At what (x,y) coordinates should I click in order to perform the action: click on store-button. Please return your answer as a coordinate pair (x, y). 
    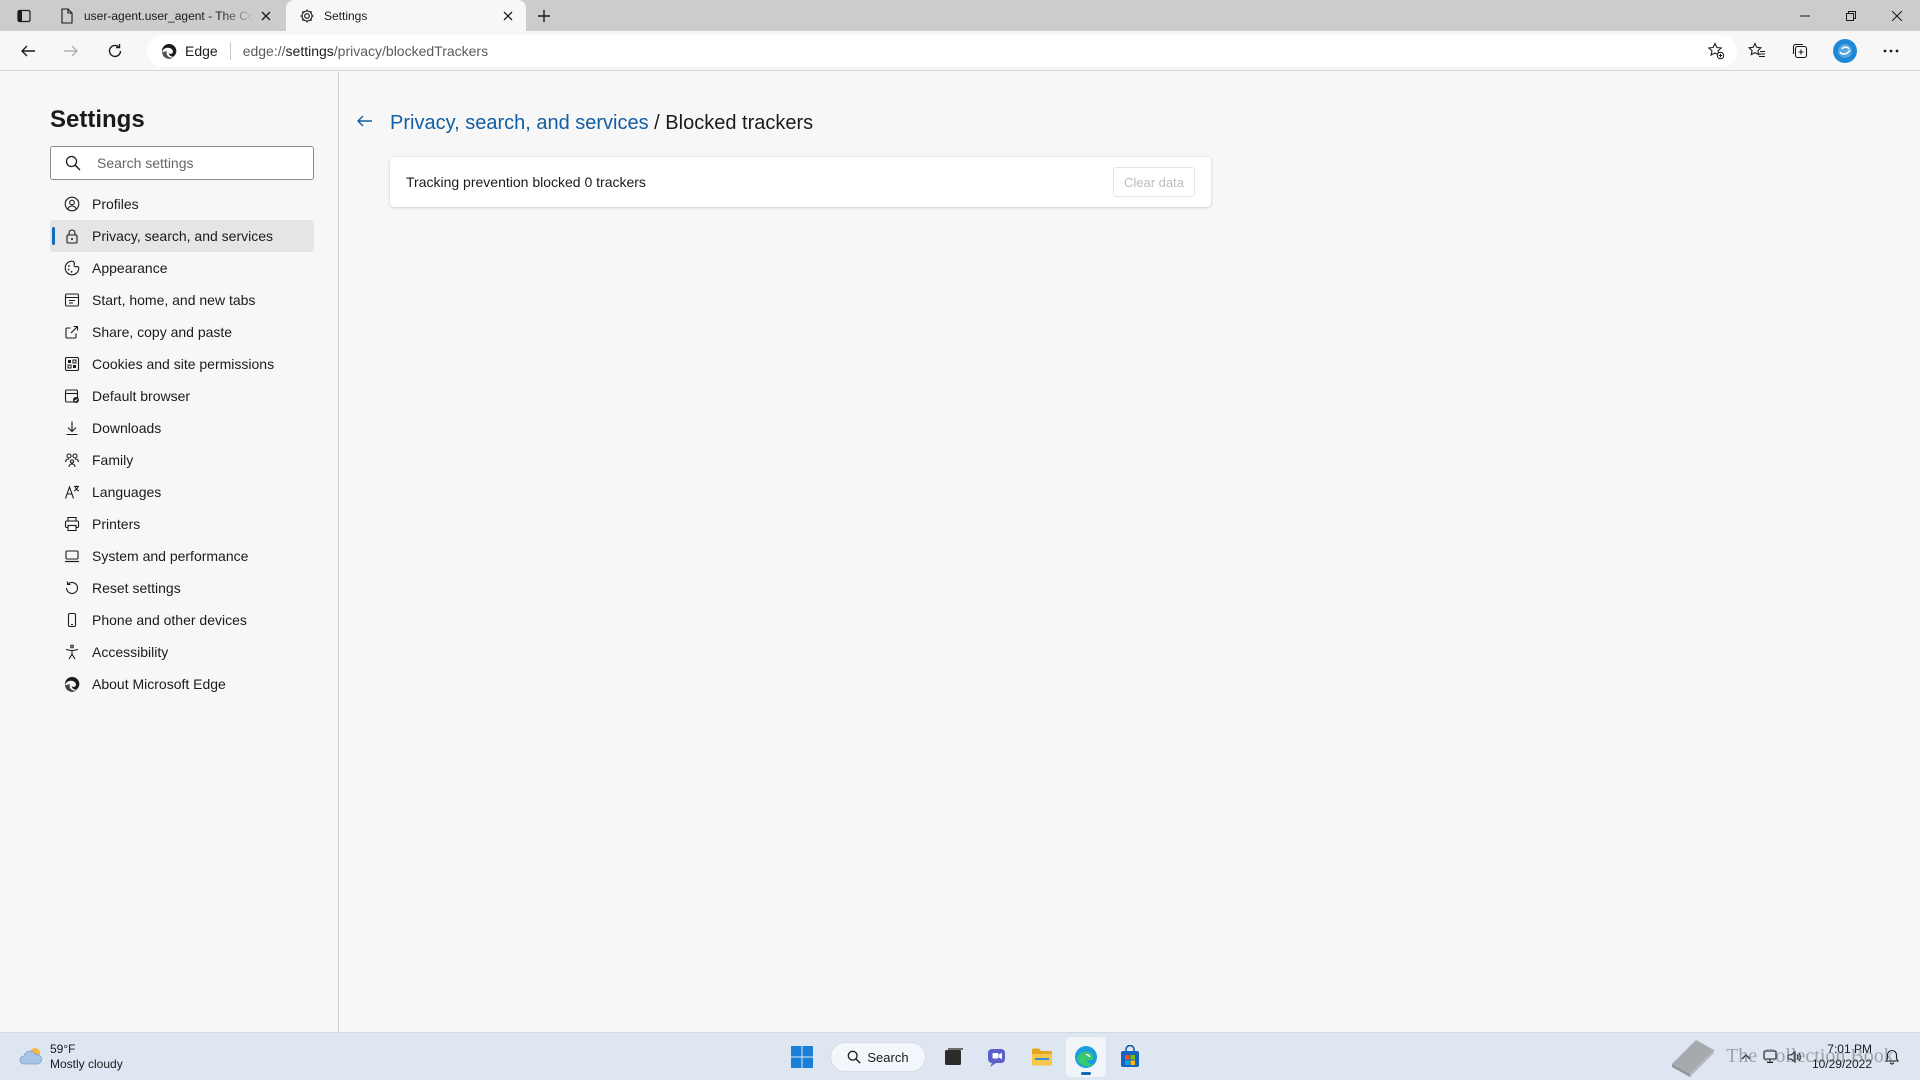
    Looking at the image, I should click on (1130, 1057).